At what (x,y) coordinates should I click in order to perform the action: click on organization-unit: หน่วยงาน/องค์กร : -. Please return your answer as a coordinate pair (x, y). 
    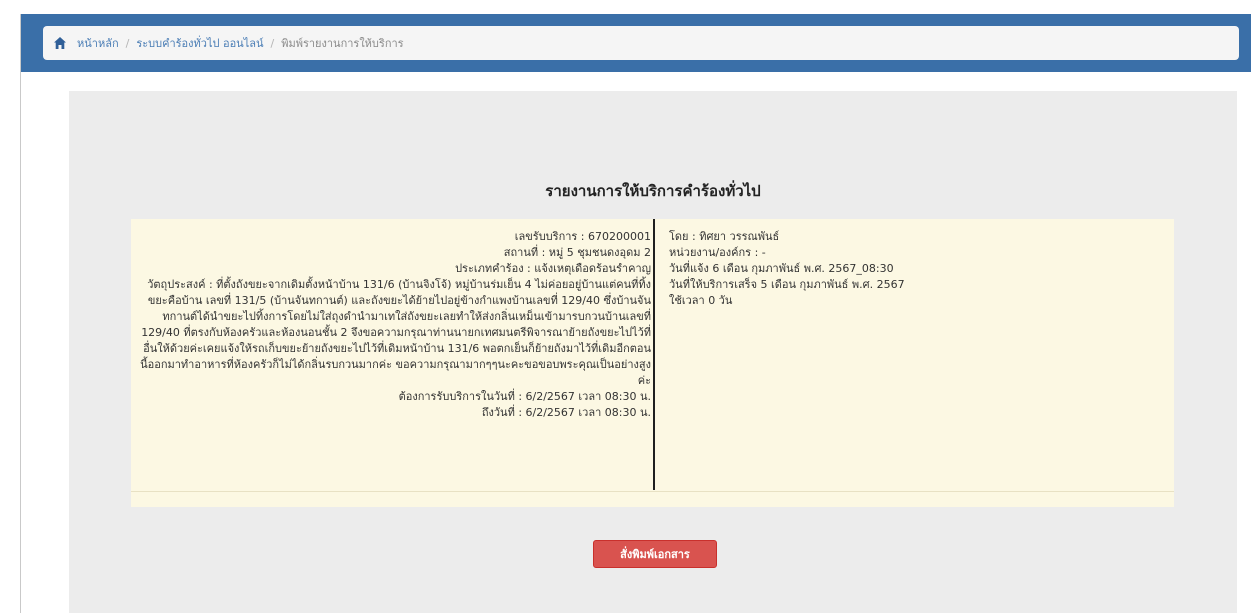
    Looking at the image, I should click on (717, 252).